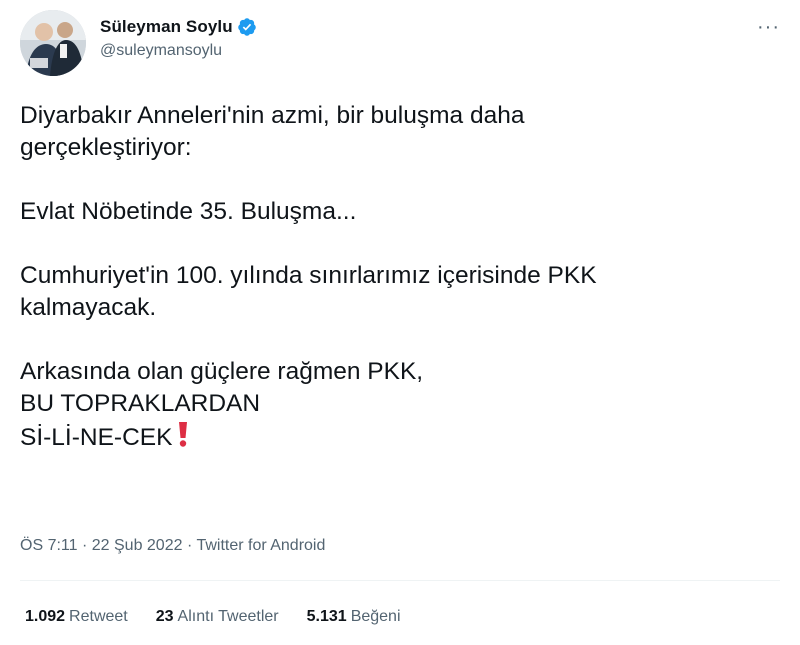 This screenshot has width=800, height=645. Describe the element at coordinates (98, 616) in the screenshot. I see `retweets-label: Retweet` at that location.